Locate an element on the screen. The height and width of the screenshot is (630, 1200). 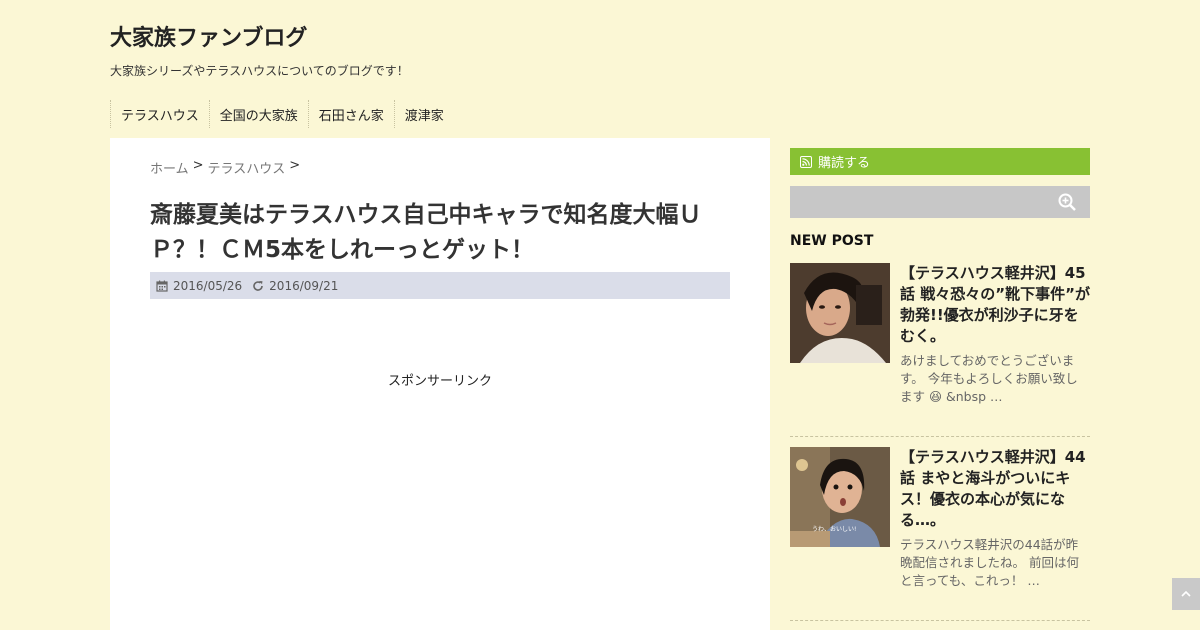
site-description: 大家族シリーズやテラスハウスについてのブログです！ is located at coordinates (259, 71).